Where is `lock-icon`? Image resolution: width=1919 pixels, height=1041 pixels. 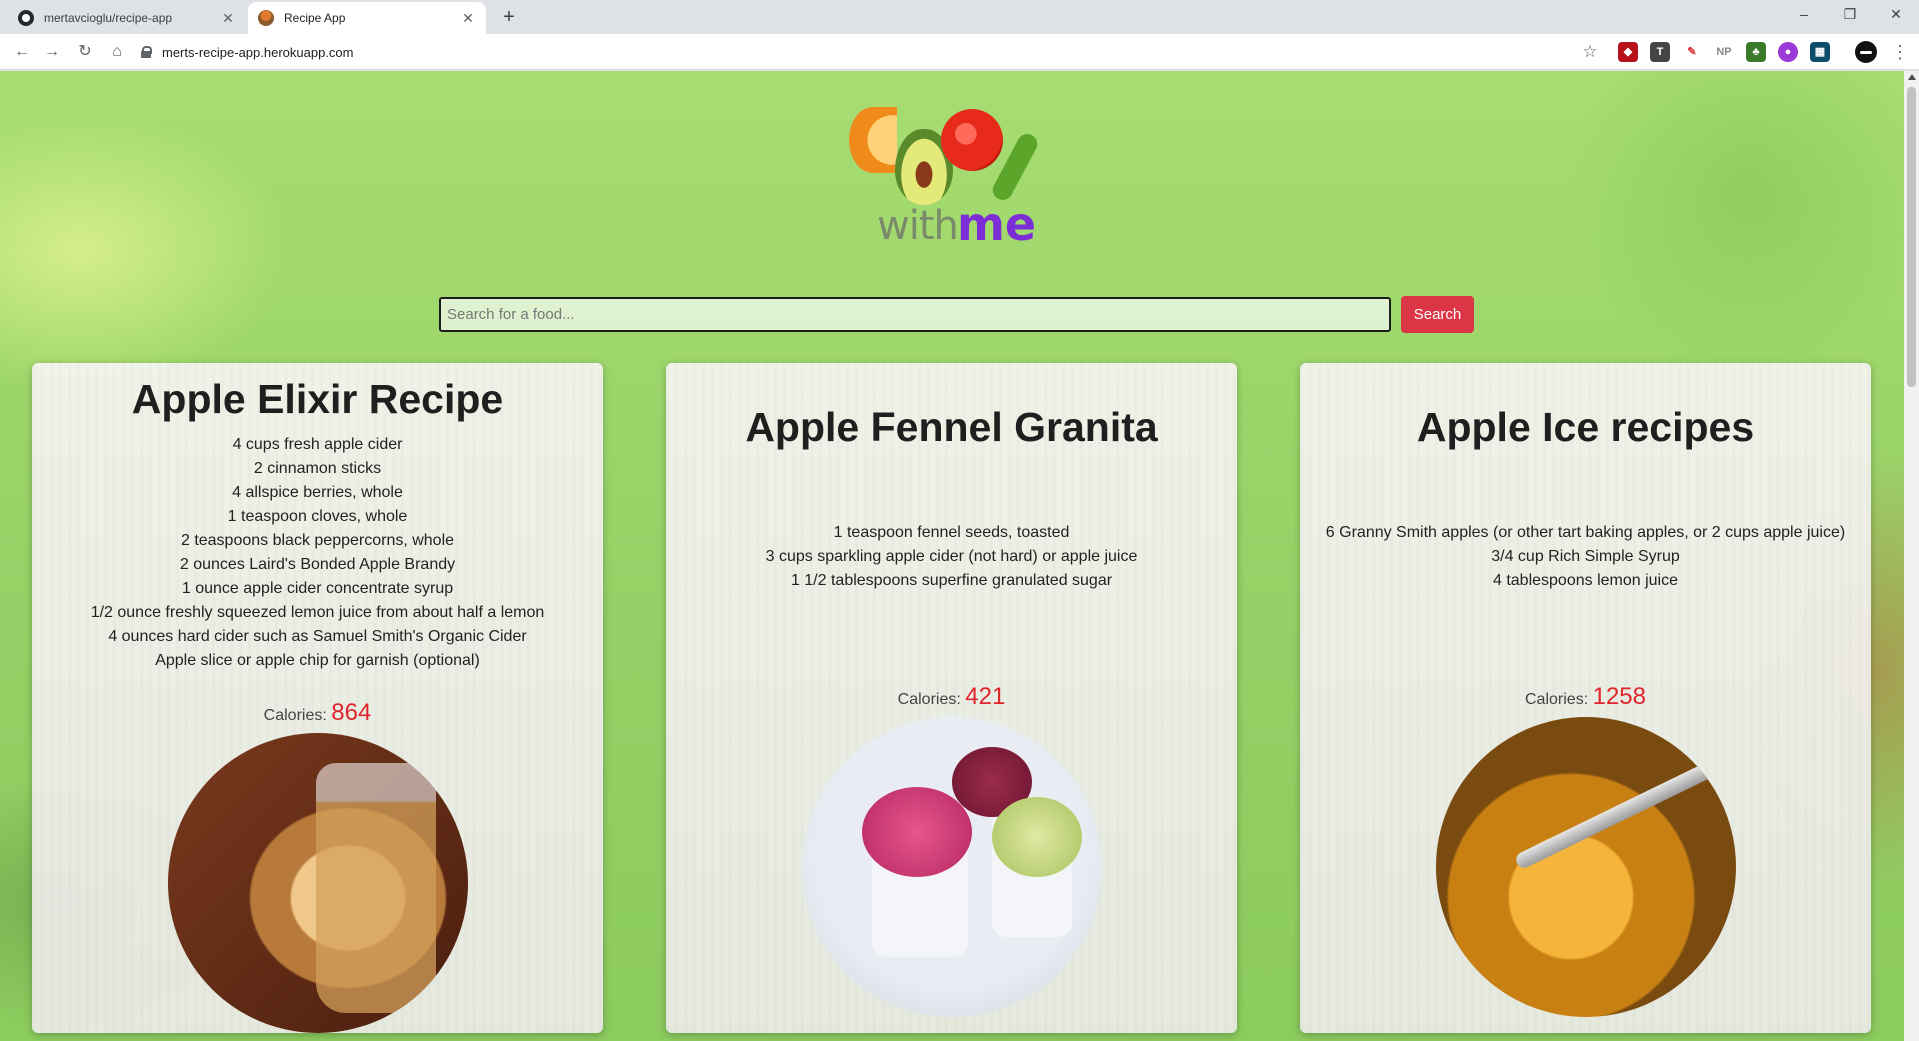
lock-icon is located at coordinates (146, 52).